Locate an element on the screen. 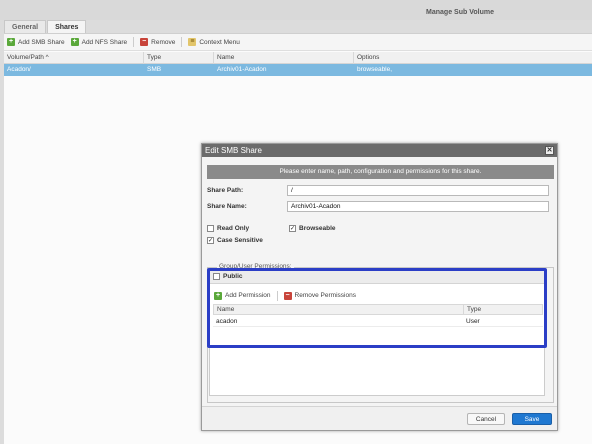 The image size is (592, 444). cancel-button: Cancel is located at coordinates (486, 419).